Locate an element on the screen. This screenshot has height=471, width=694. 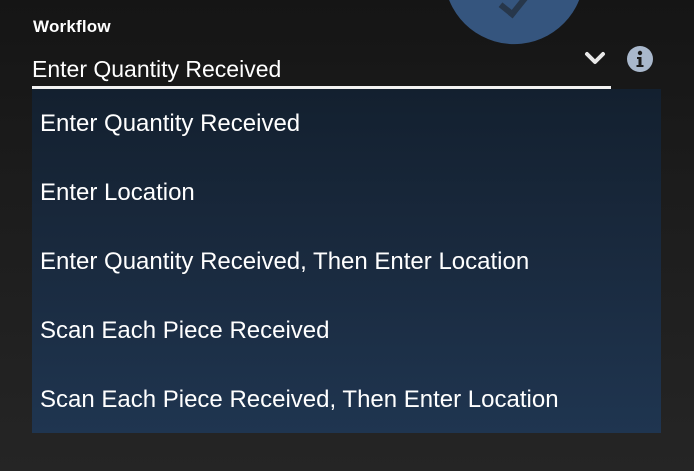
chevron-down-icon is located at coordinates (595, 58).